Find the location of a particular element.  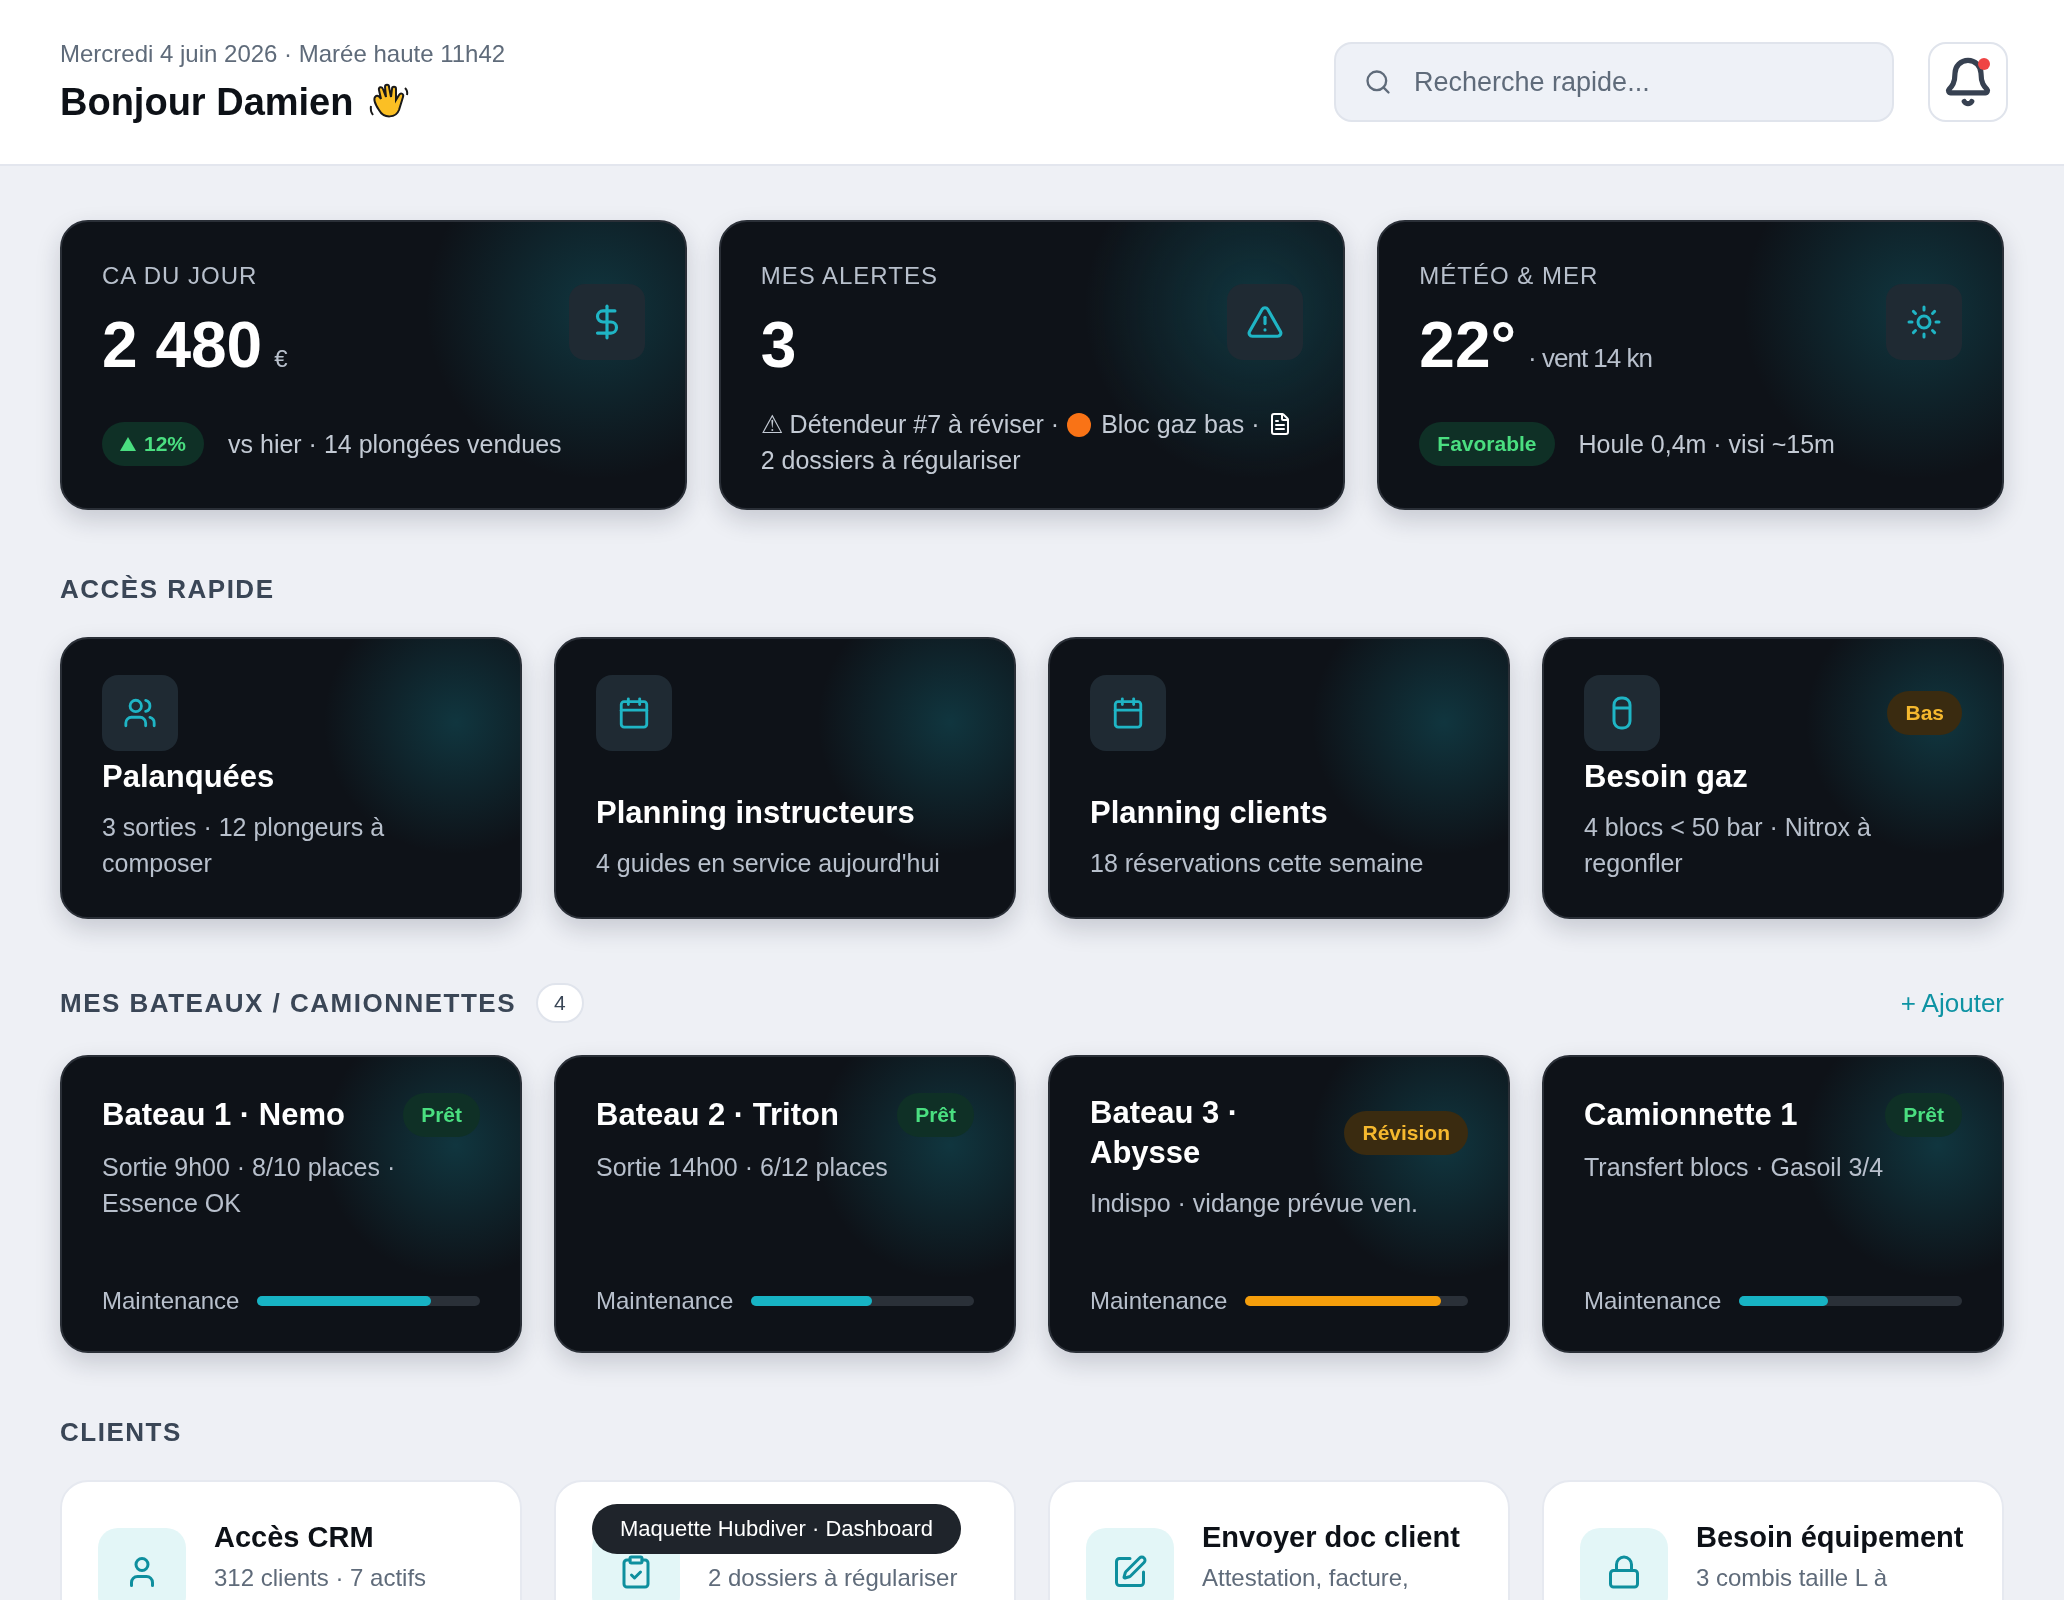

card-title: Planning instructeurs is located at coordinates (756, 813).